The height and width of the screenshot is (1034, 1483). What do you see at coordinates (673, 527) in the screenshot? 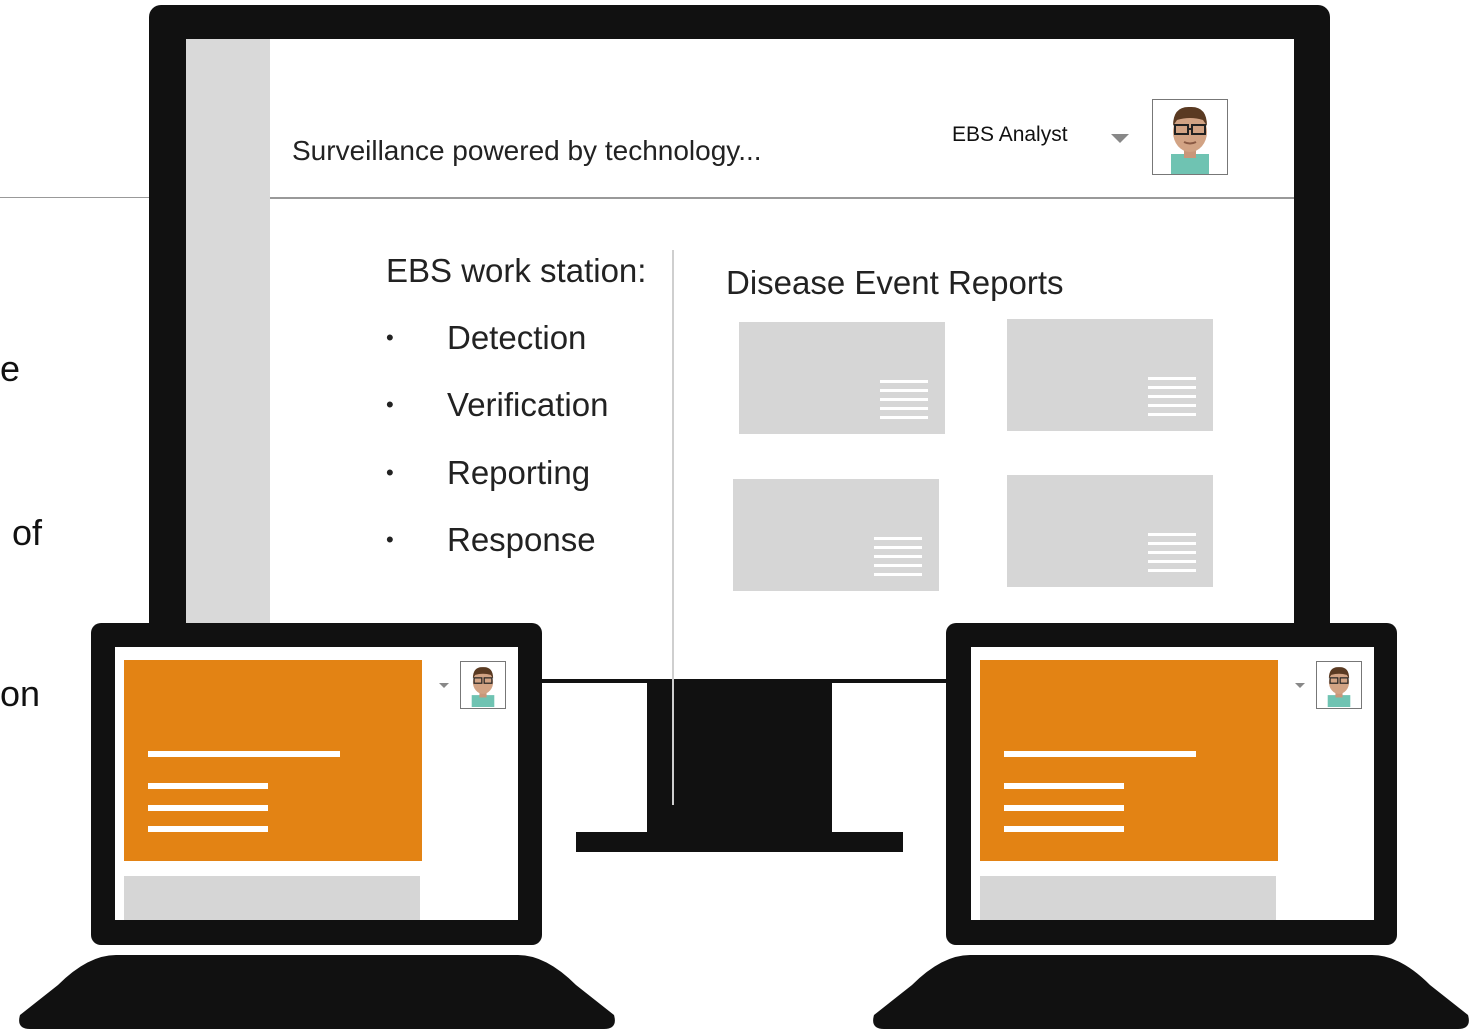
I see `column-divider` at bounding box center [673, 527].